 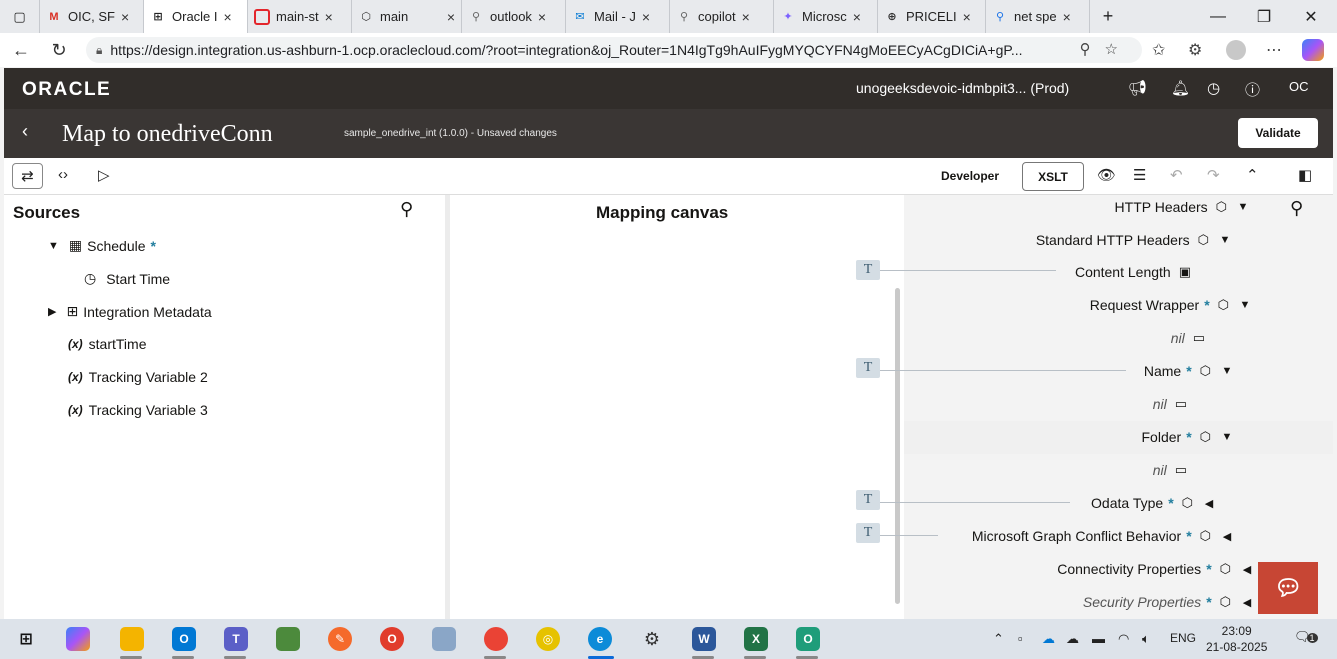 What do you see at coordinates (932, 16) in the screenshot?
I see `tab-8: ⊕ PRICELI ×` at bounding box center [932, 16].